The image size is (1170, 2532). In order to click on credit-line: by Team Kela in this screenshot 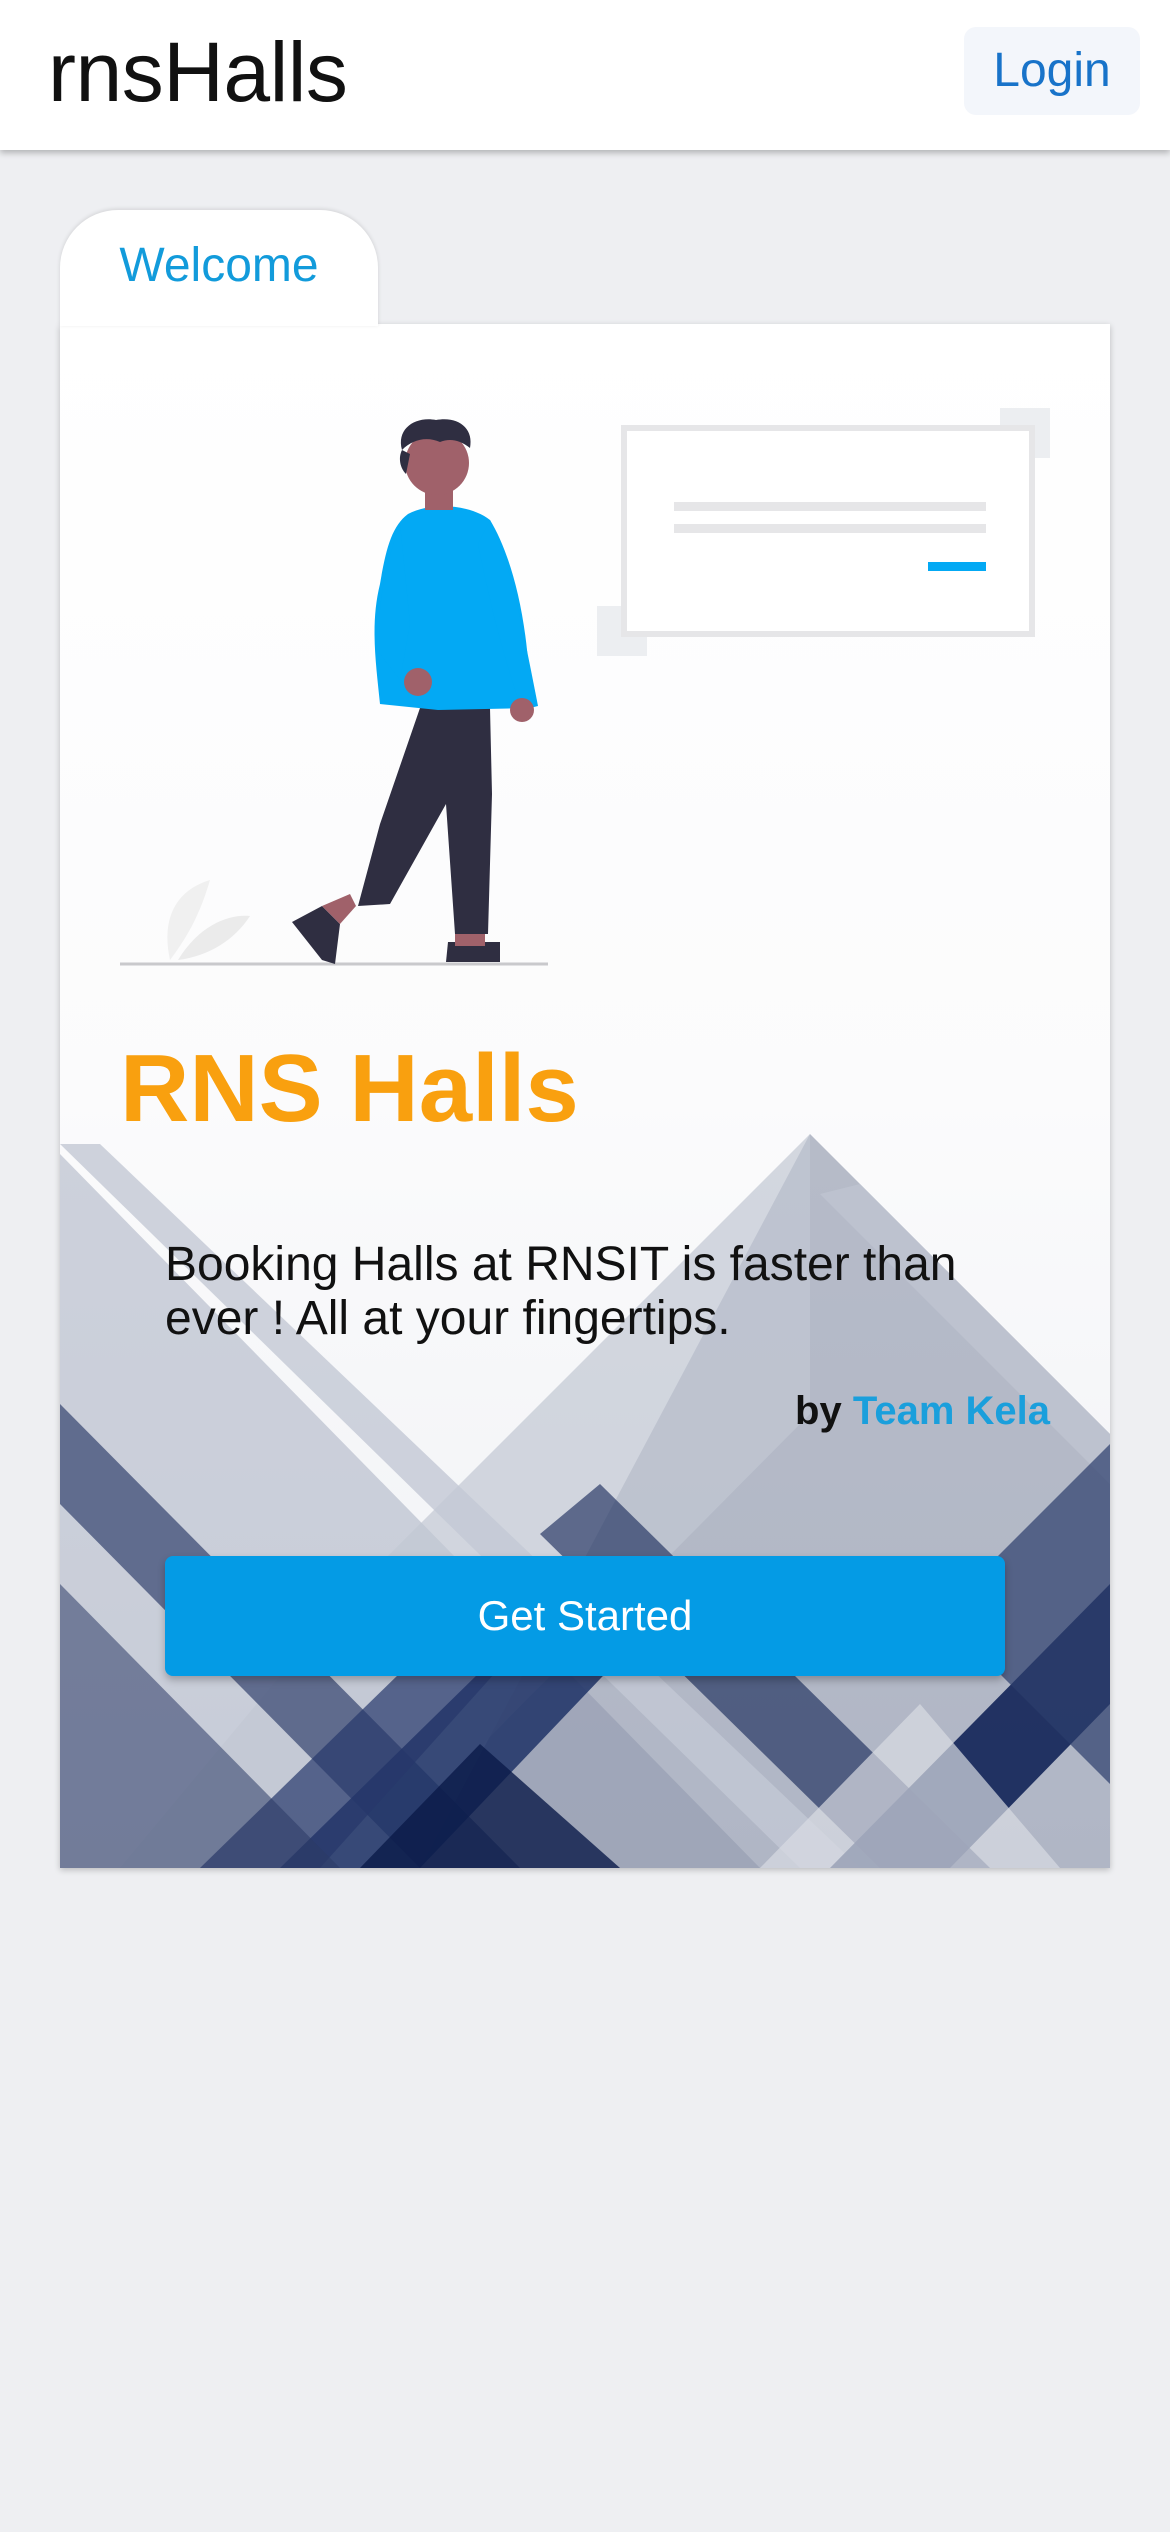, I will do `click(922, 1411)`.